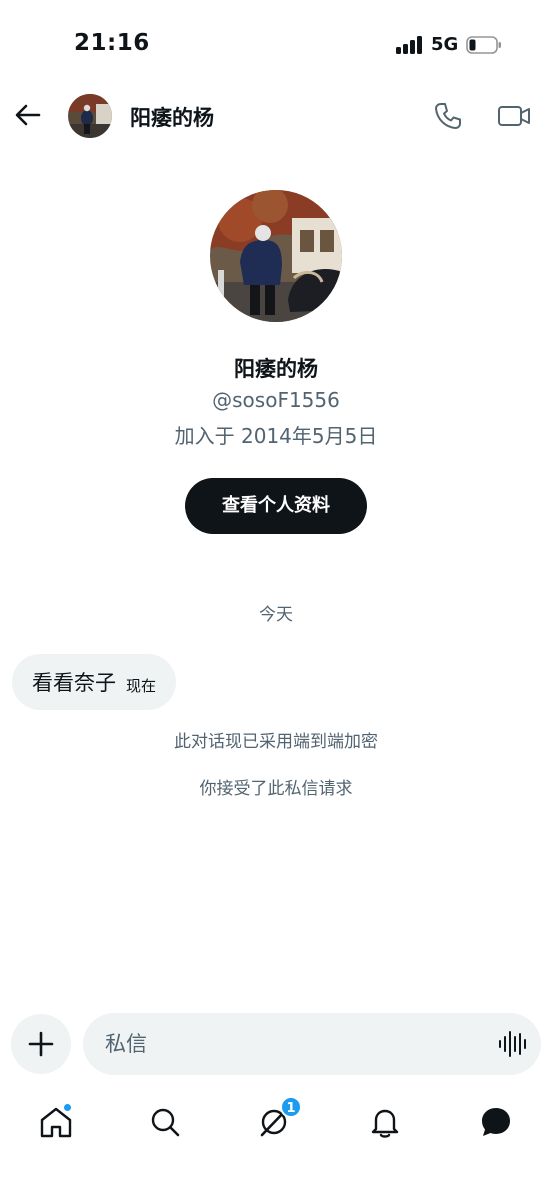  I want to click on avatar-photo, so click(90, 116).